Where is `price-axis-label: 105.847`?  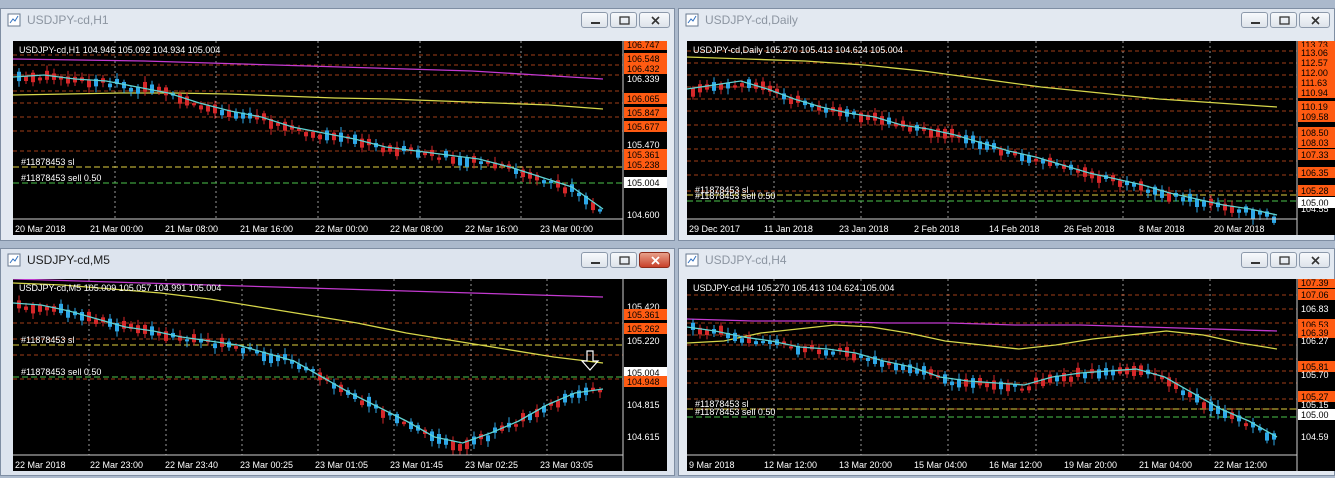
price-axis-label: 105.847 is located at coordinates (643, 113).